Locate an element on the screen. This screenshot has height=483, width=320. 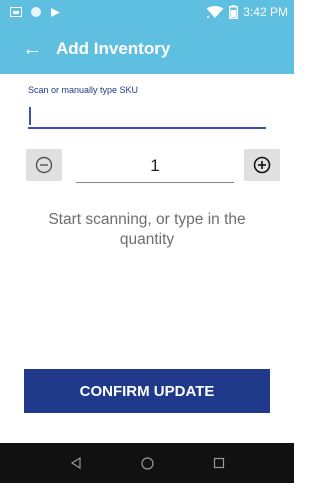
status-bar: 3:42 PM is located at coordinates (147, 12).